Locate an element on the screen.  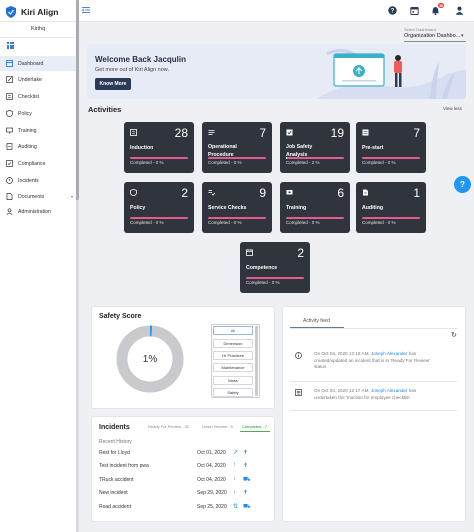
feed-time: On Oct 04, 2020 12:18 AM, is located at coordinates (342, 353).